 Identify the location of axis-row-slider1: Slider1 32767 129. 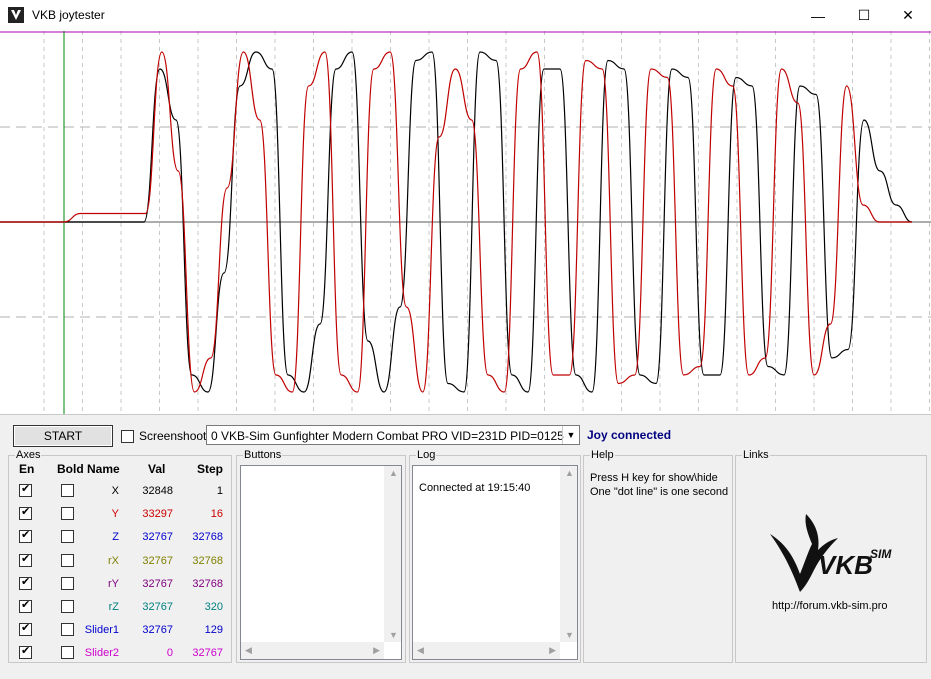
(120, 630).